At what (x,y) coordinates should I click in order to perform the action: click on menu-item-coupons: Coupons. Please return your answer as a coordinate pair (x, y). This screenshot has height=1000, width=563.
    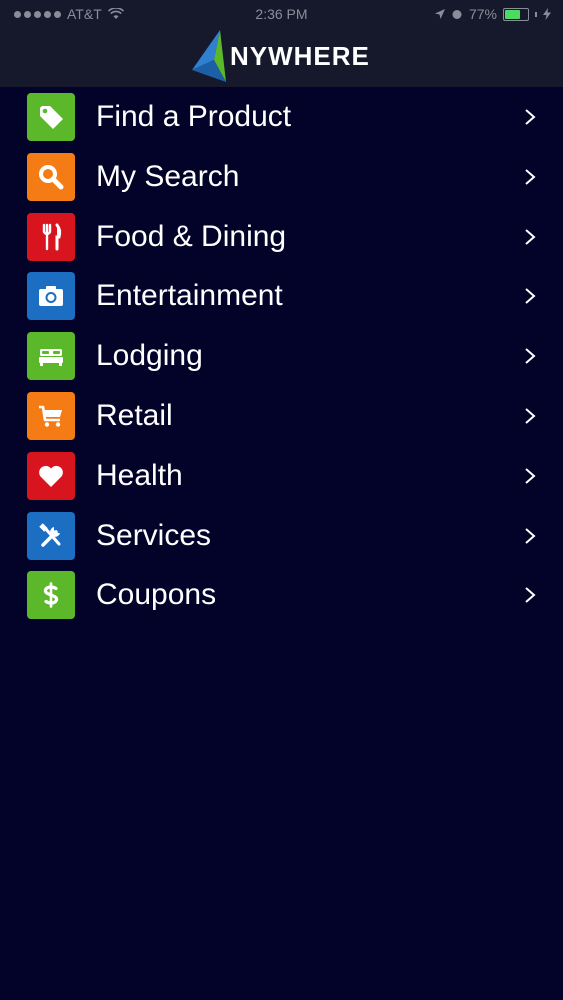
    Looking at the image, I should click on (281, 595).